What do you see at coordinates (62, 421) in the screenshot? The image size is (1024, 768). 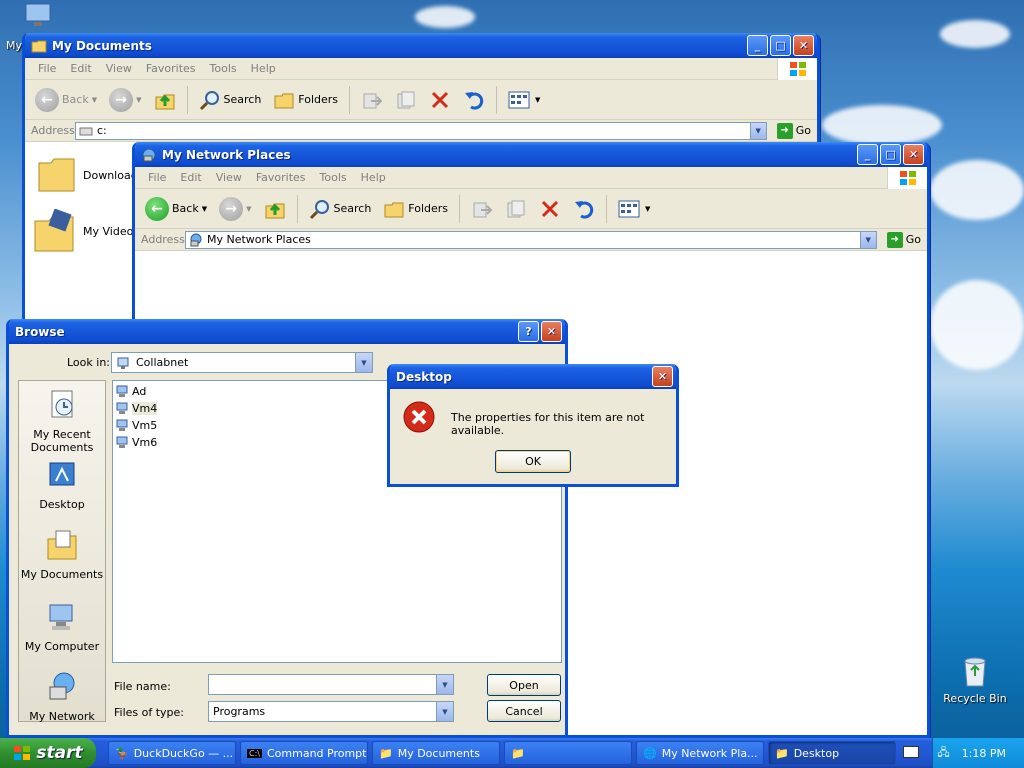 I see `place-my-recent-documents: My Recent Documents` at bounding box center [62, 421].